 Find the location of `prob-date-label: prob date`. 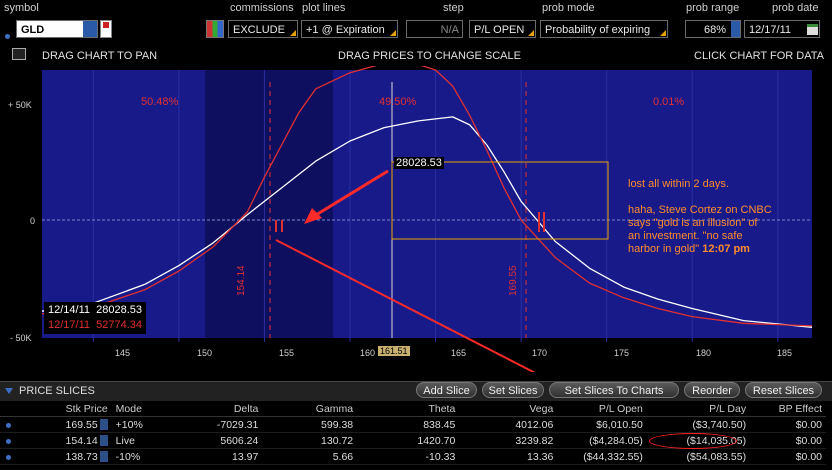

prob-date-label: prob date is located at coordinates (795, 8).